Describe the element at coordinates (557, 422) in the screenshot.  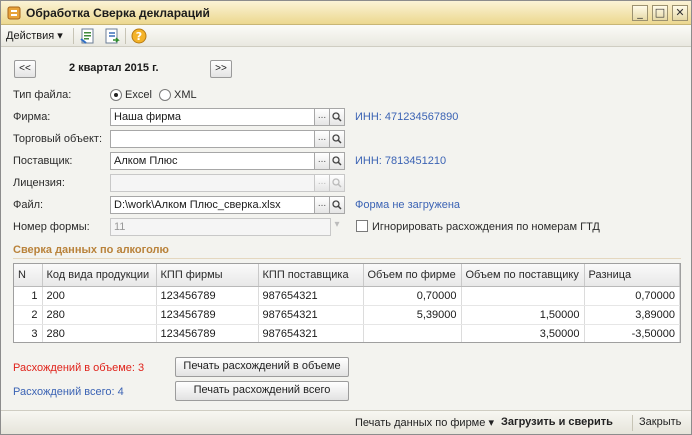
I see `load-and-compare-button: Загрузить и сверить` at that location.